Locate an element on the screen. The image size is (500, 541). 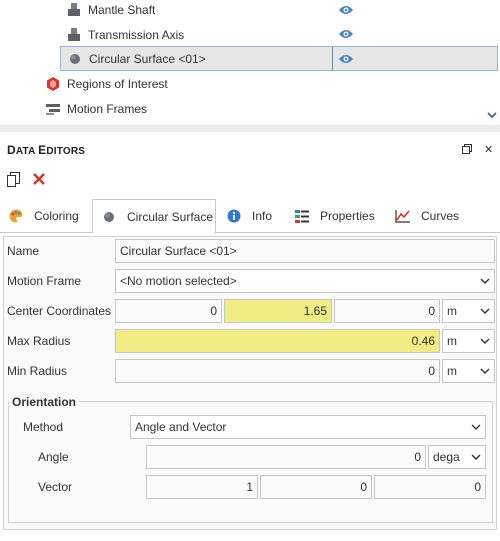
vector-x-field: 1 is located at coordinates (202, 487).